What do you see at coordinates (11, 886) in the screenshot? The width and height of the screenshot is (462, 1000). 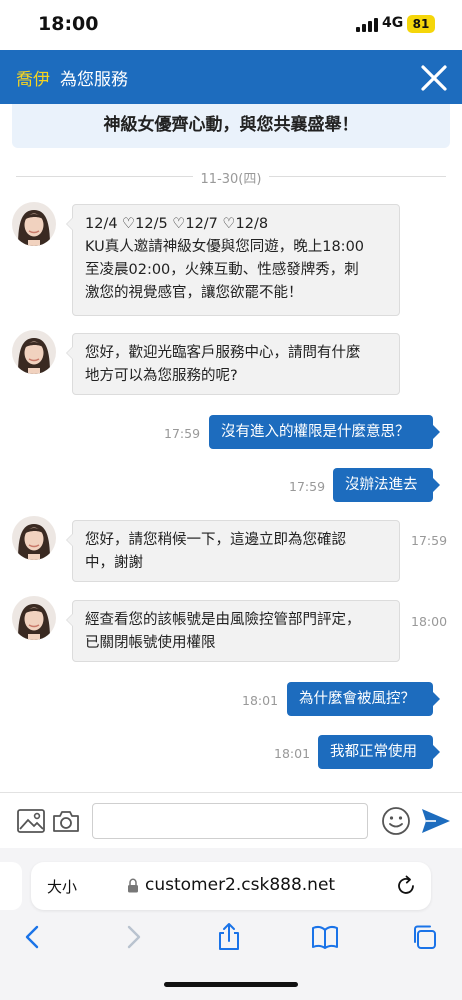 I see `previous-tab` at bounding box center [11, 886].